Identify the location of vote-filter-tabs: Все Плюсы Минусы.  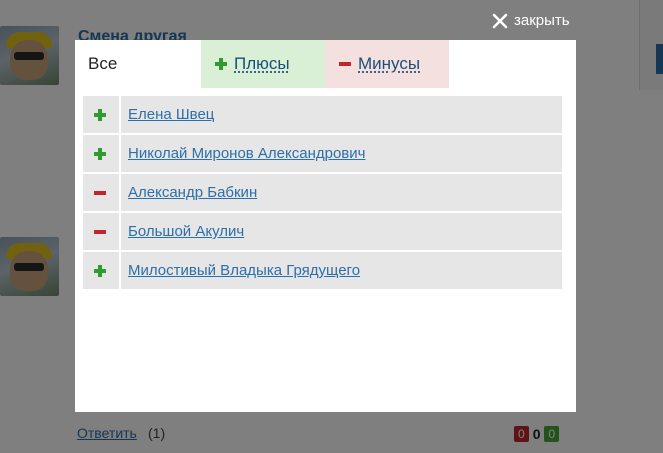
(262, 64).